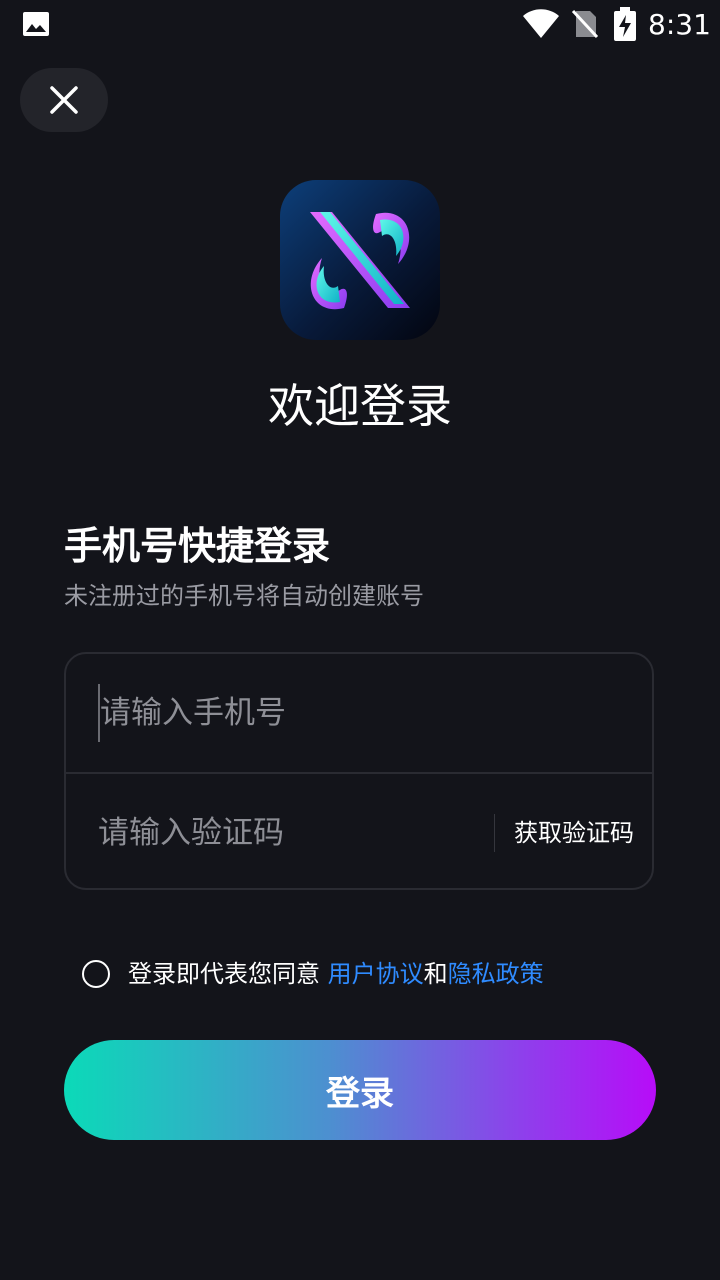  Describe the element at coordinates (585, 24) in the screenshot. I see `no-sim-icon` at that location.